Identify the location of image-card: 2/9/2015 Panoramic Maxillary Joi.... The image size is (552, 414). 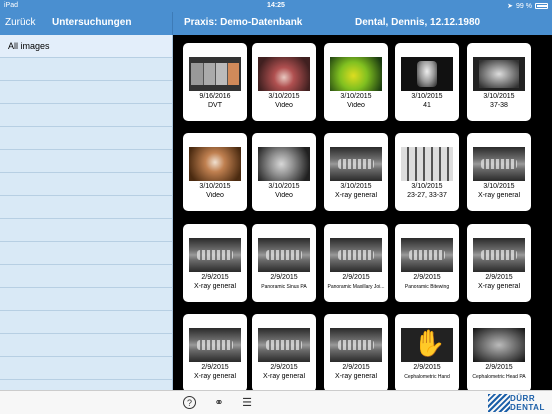
(356, 263).